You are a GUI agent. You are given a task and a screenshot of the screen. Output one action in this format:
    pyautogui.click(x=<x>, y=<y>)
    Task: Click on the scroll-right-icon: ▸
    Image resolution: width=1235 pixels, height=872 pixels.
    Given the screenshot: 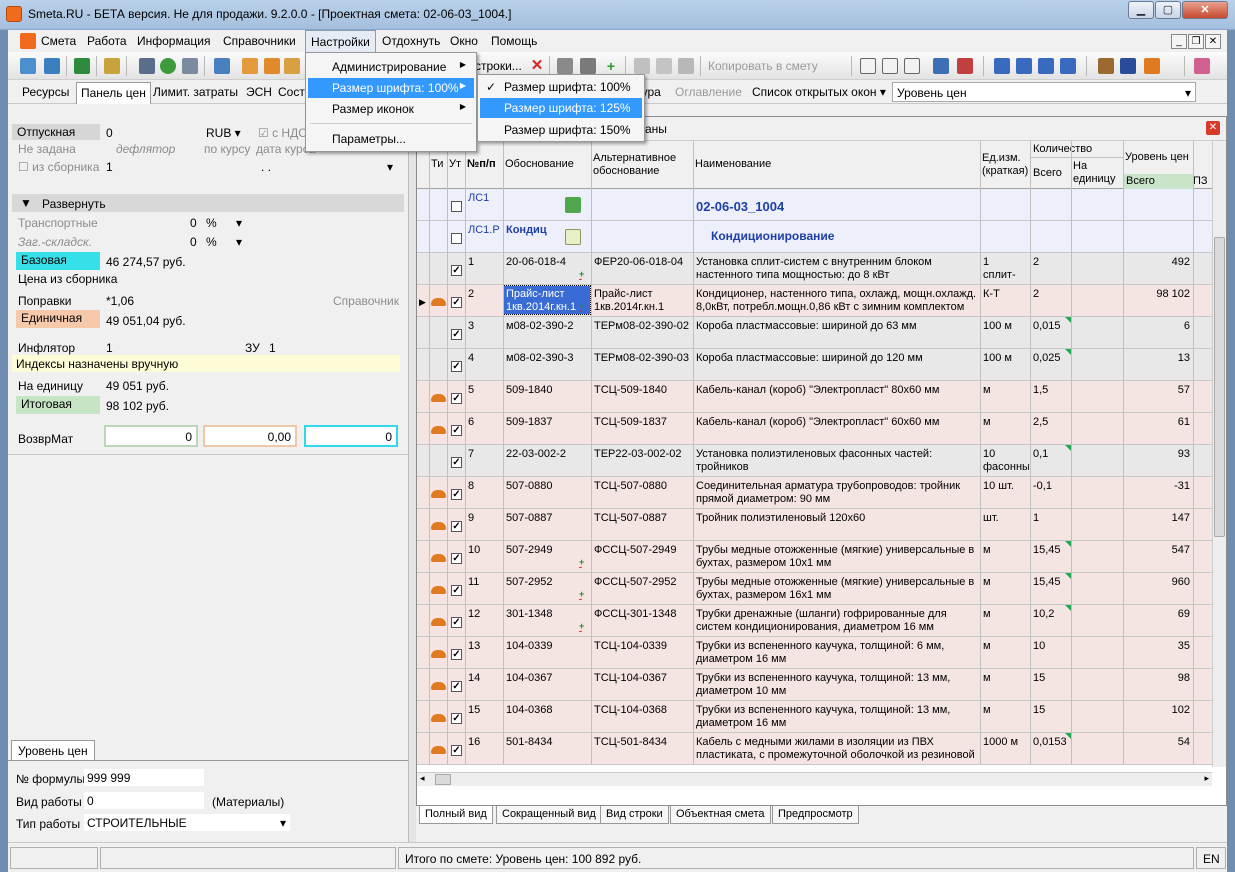 What is the action you would take?
    pyautogui.click(x=1206, y=778)
    